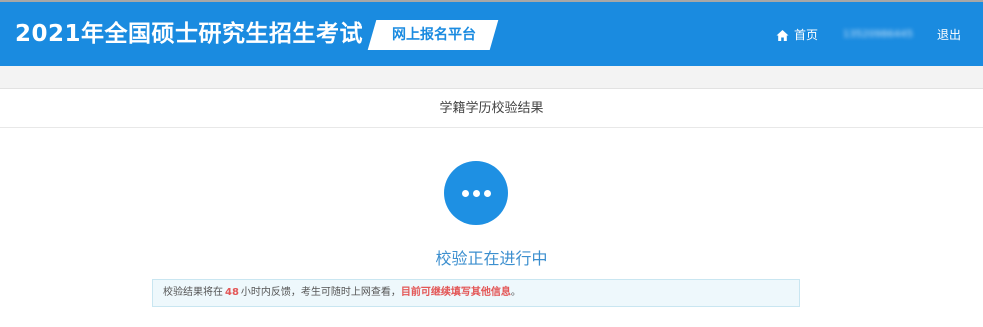 This screenshot has height=327, width=983. I want to click on site-title: 2021年全国硕士研究生招生考试, so click(189, 34).